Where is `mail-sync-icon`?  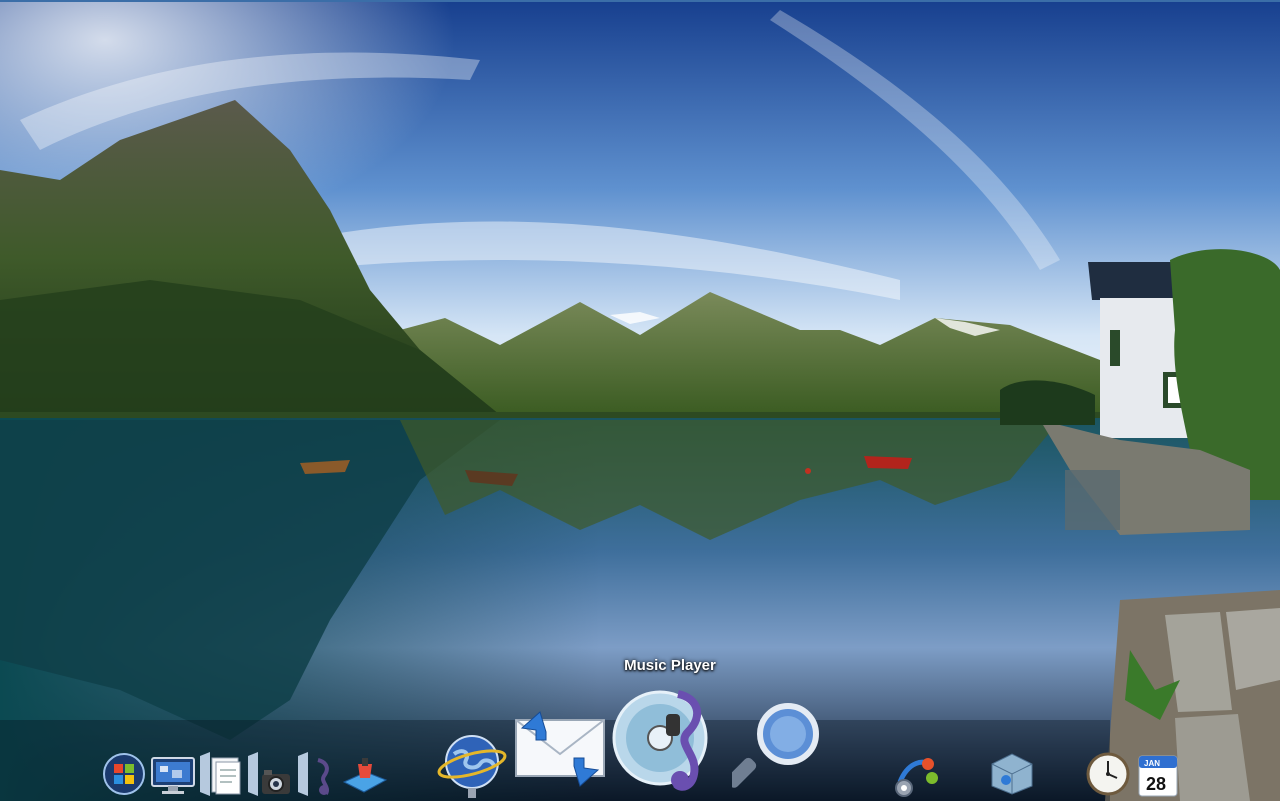
mail-sync-icon is located at coordinates (560, 748).